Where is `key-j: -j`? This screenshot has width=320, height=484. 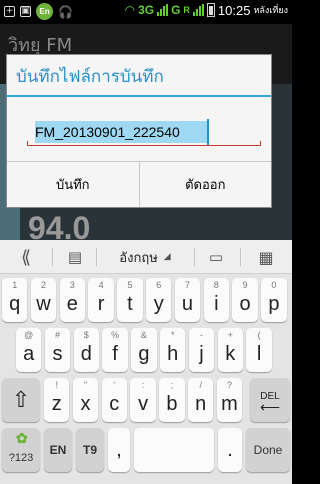 key-j: -j is located at coordinates (201, 350).